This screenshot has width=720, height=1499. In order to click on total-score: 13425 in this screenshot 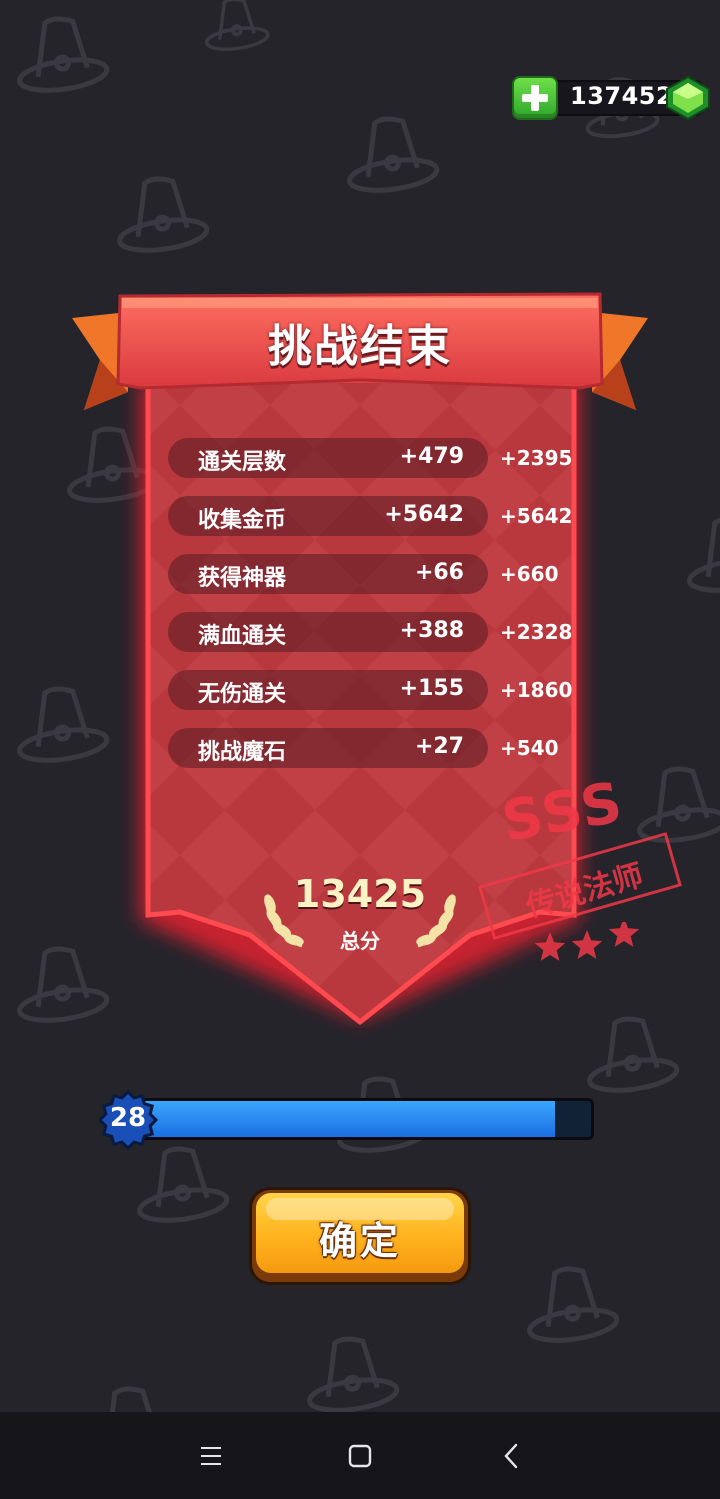, I will do `click(360, 894)`.